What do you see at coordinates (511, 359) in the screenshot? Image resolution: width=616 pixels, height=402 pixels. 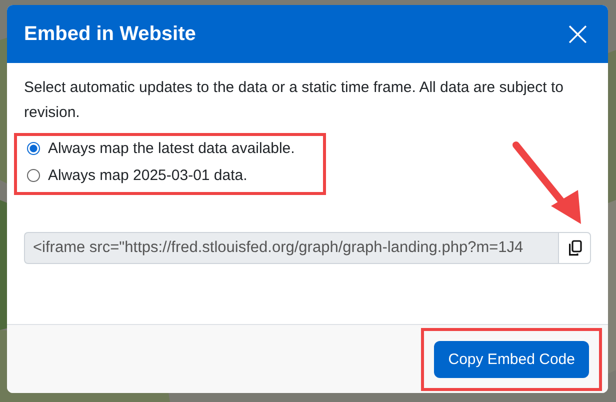 I see `copy-embed-code-button: Copy Embed Code` at bounding box center [511, 359].